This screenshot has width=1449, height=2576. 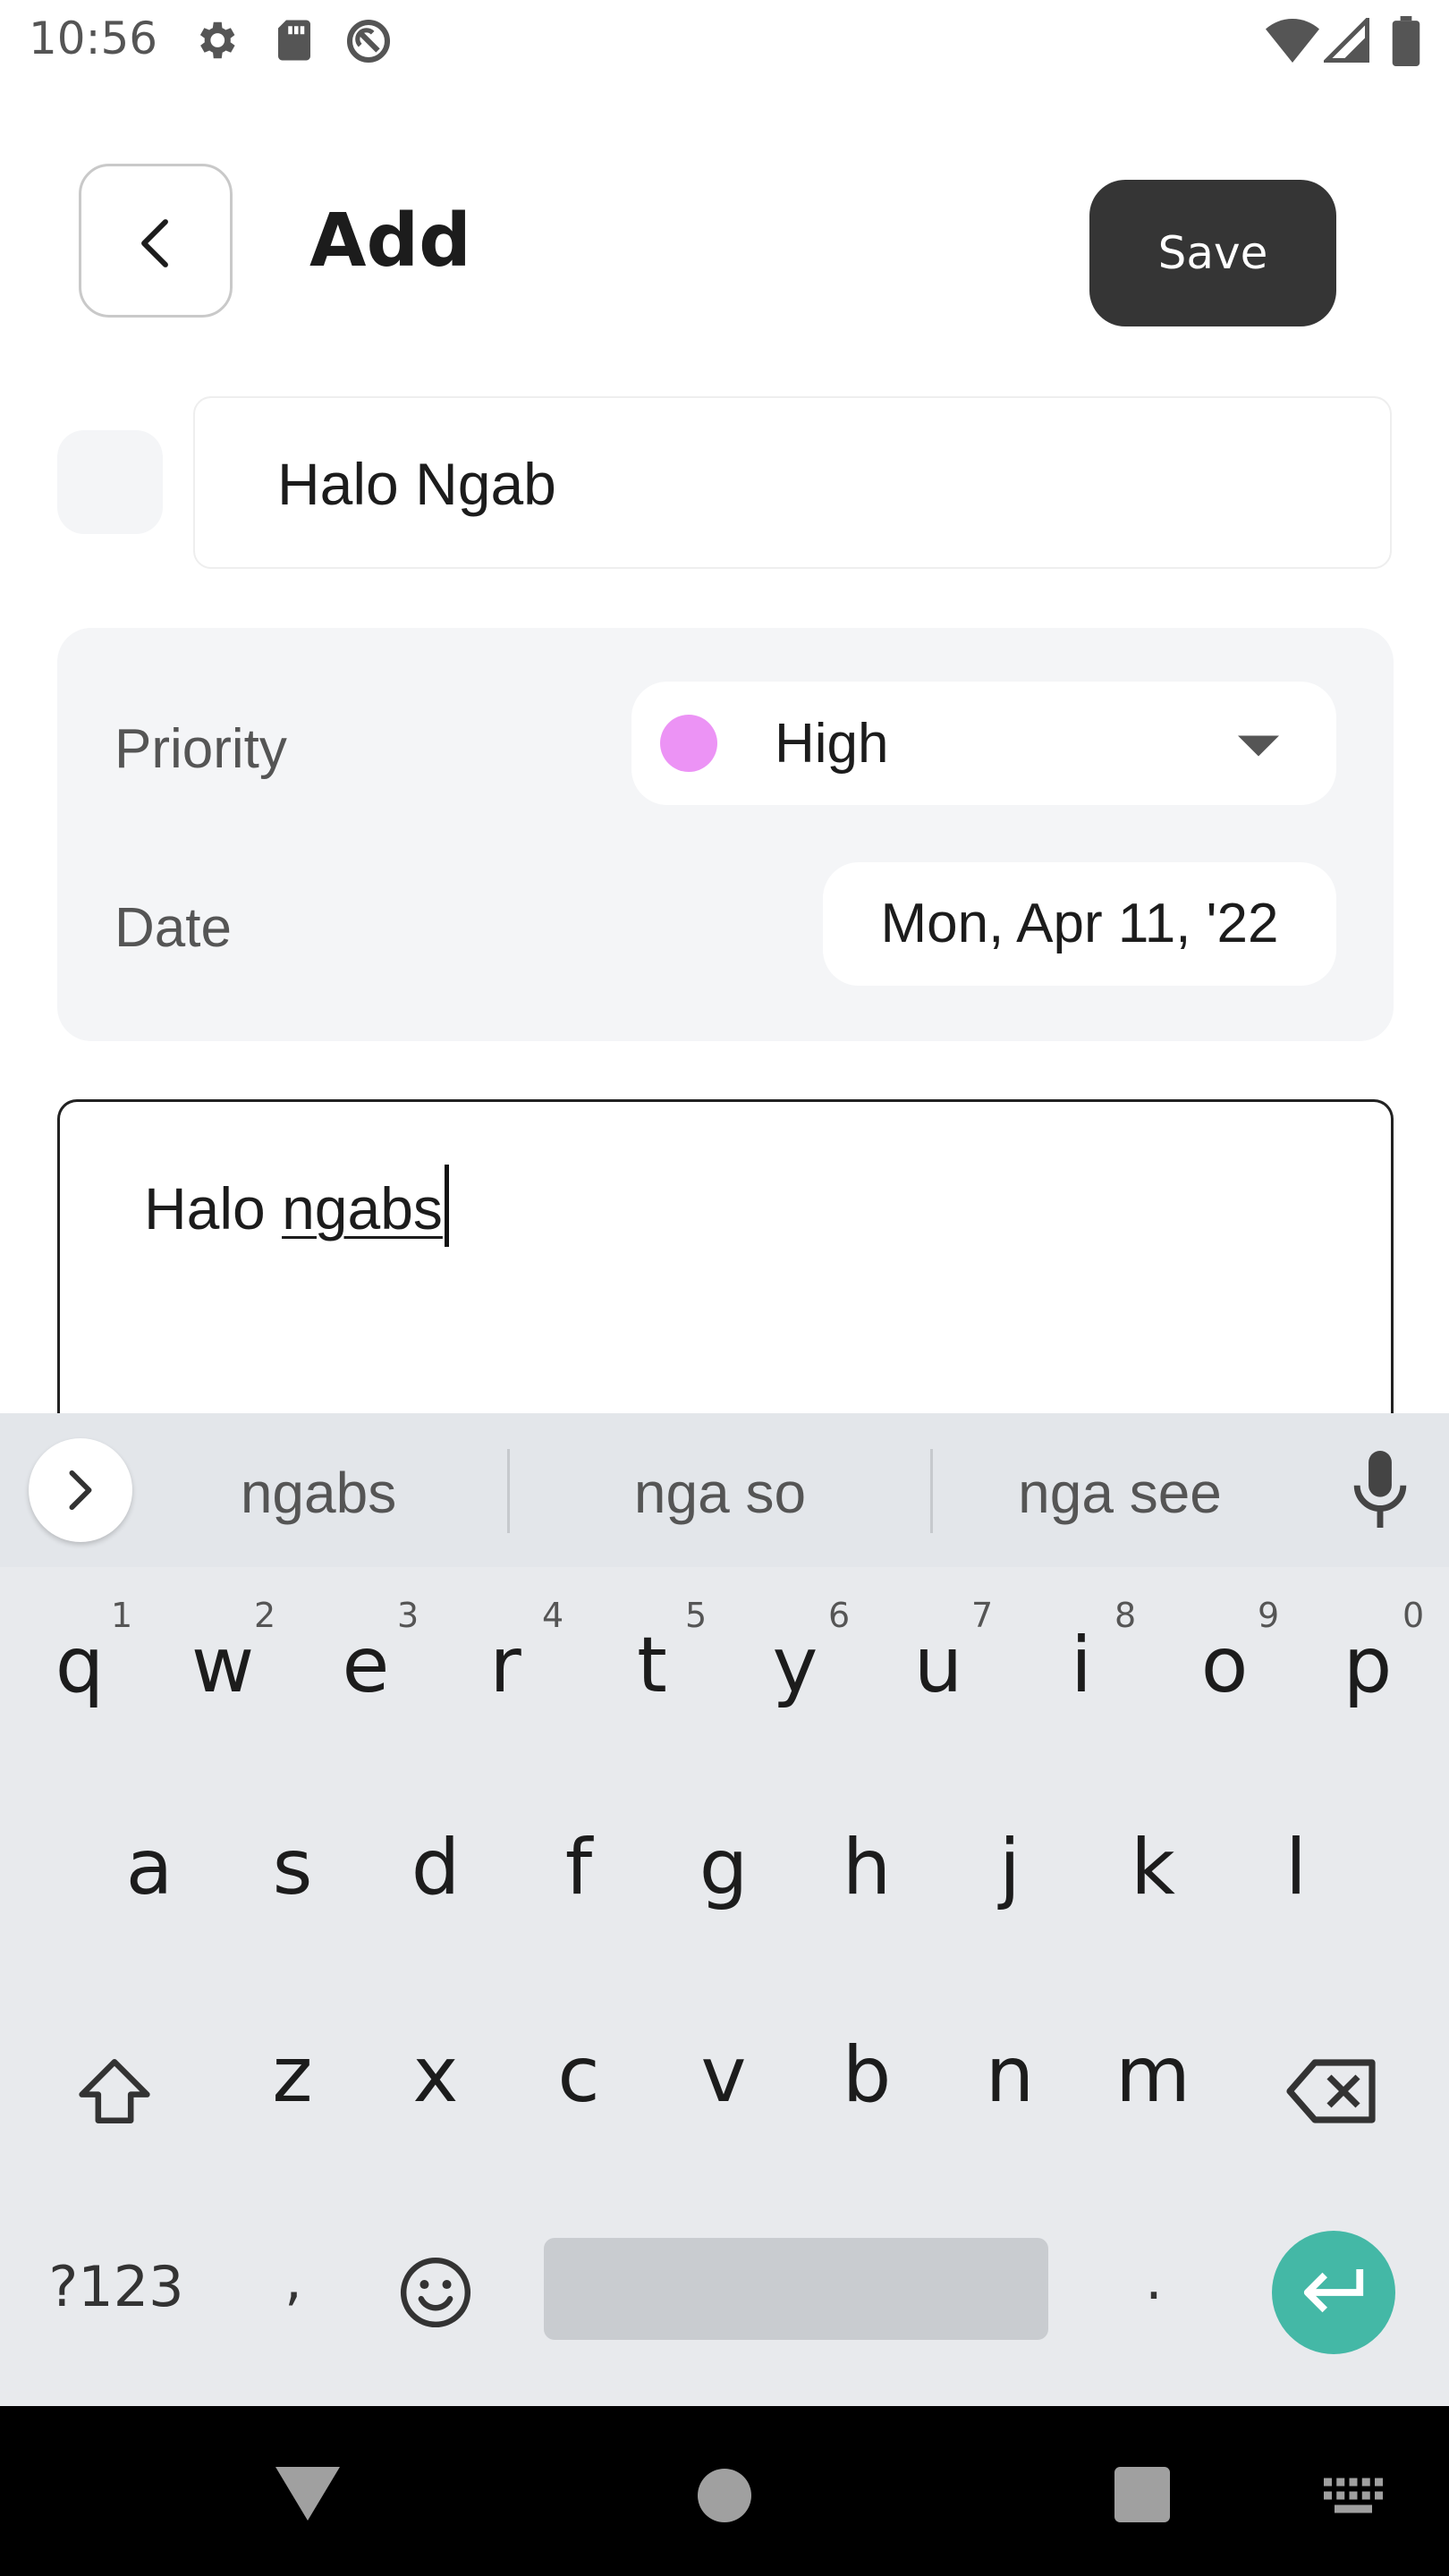 I want to click on key-c: c, so click(x=579, y=2075).